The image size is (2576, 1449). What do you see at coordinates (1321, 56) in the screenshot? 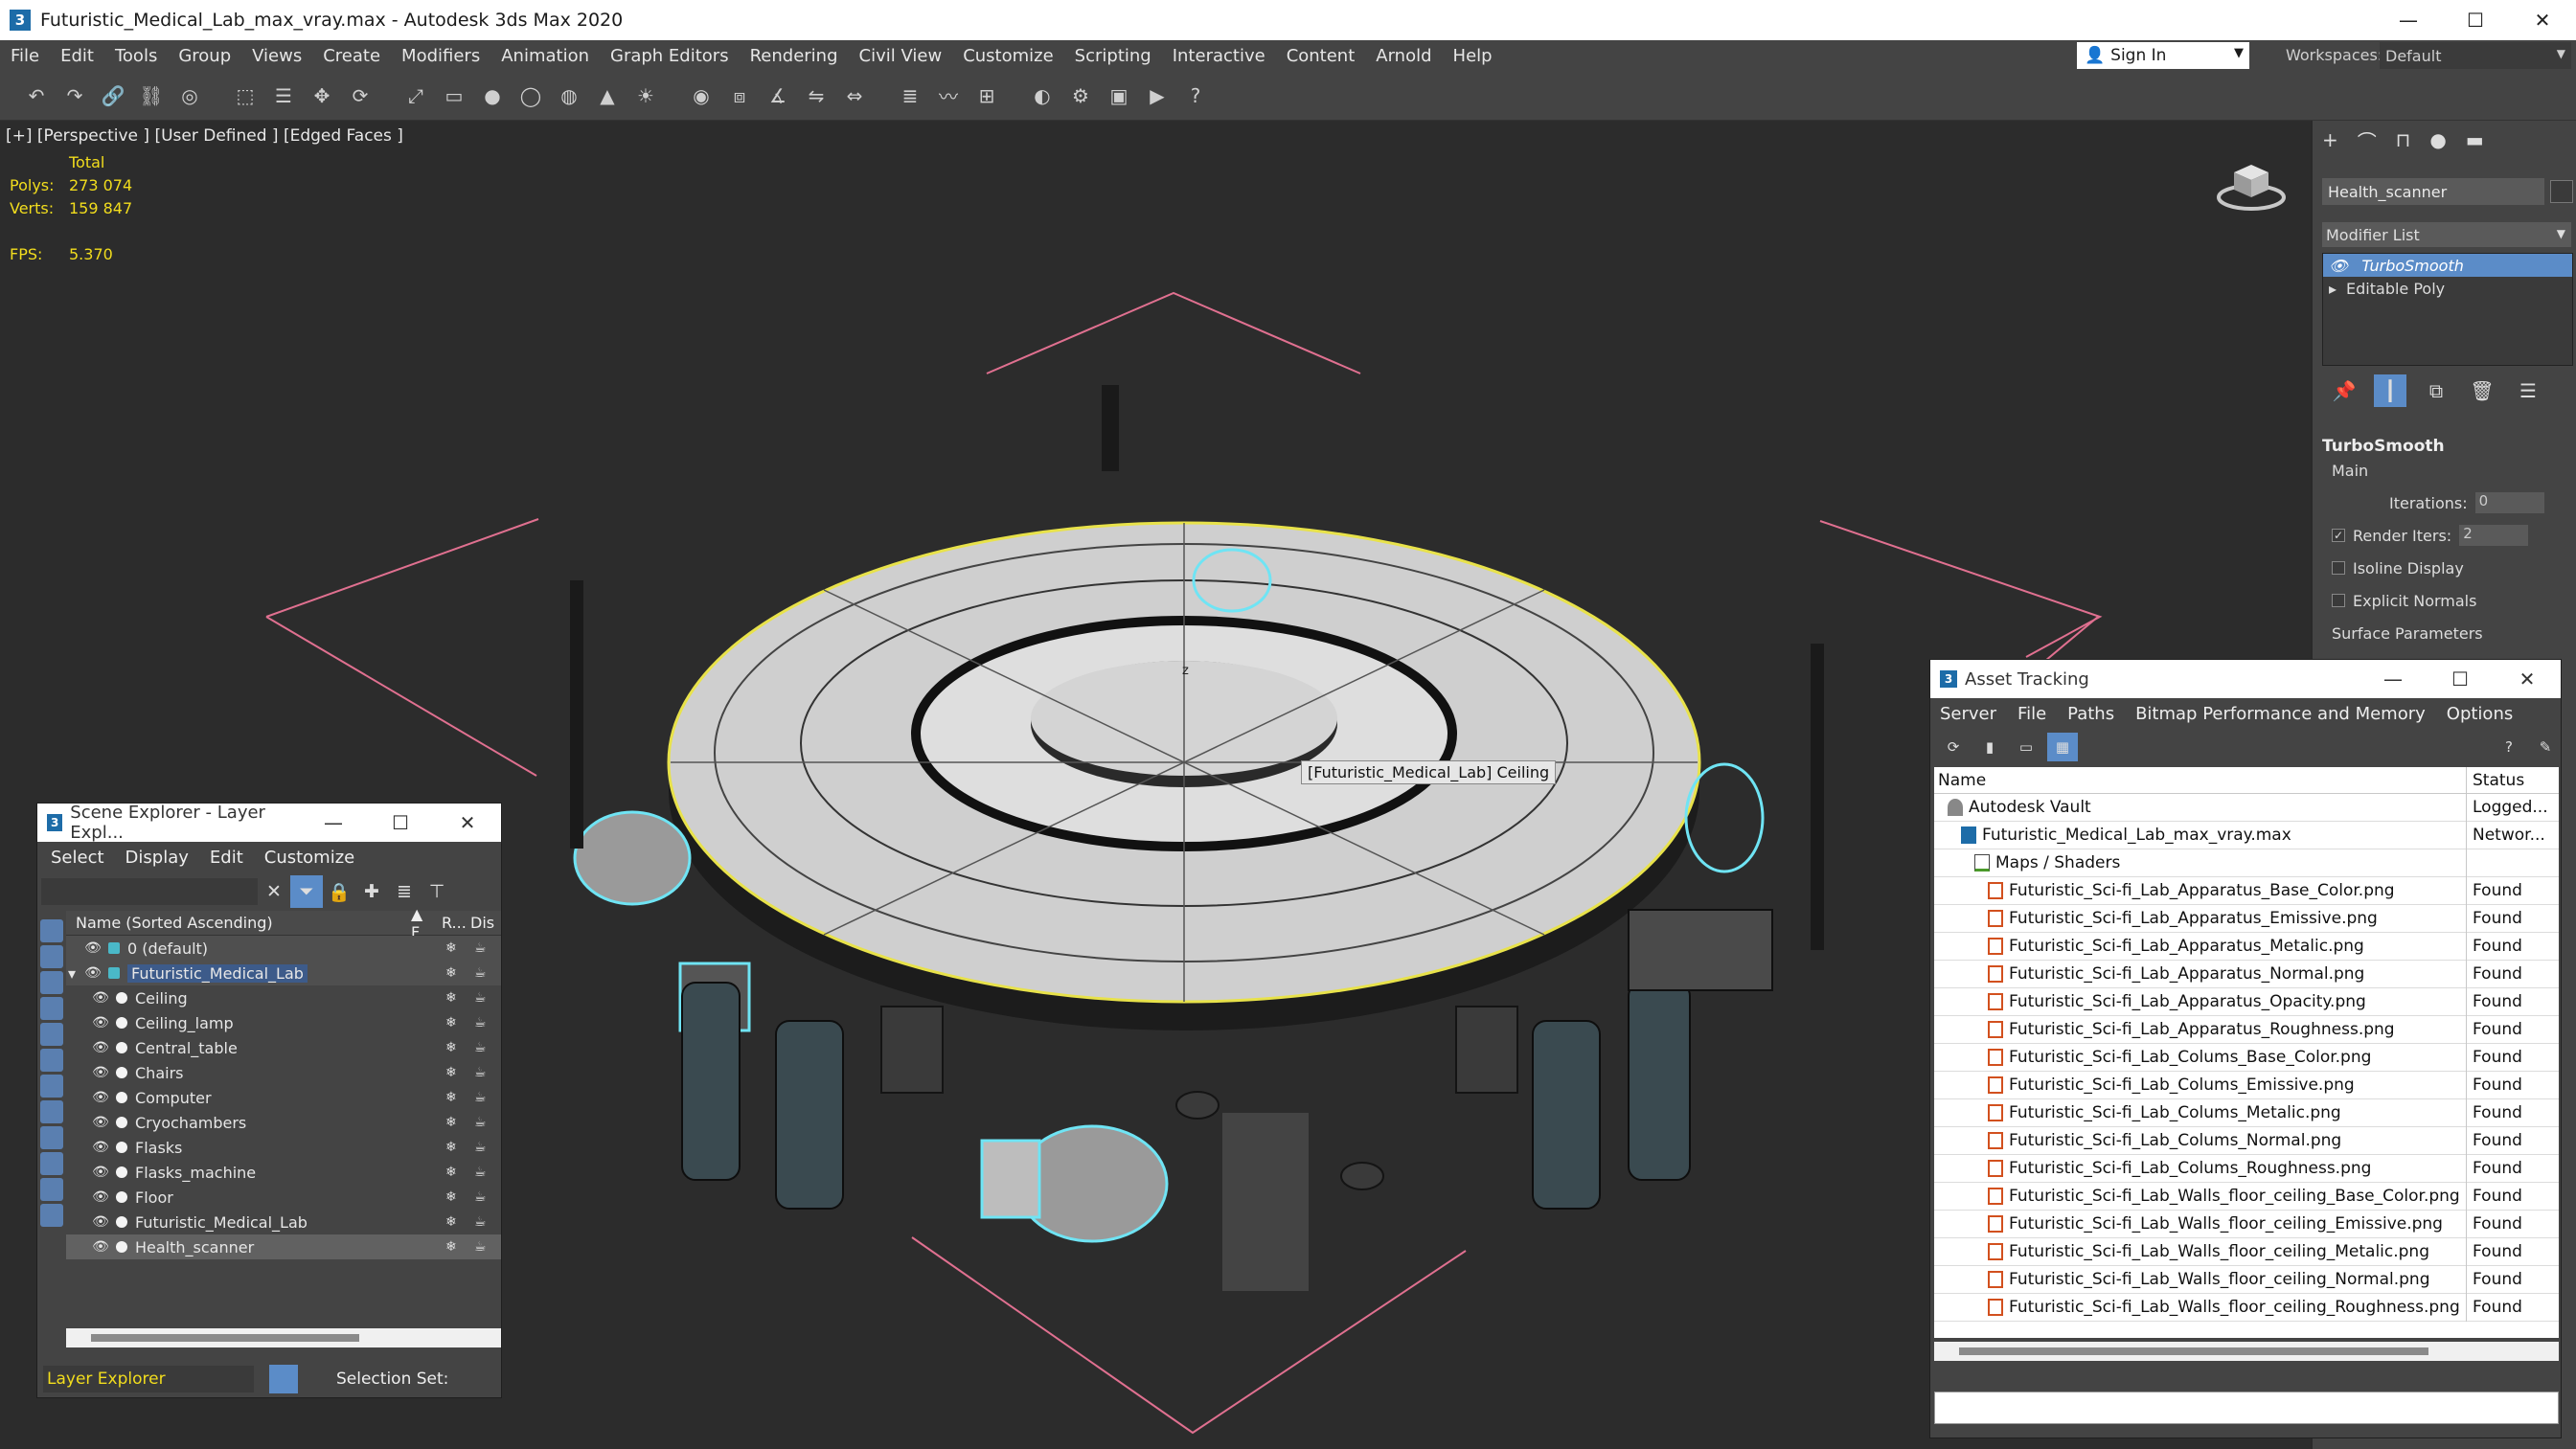
I see `menu-content: Content` at bounding box center [1321, 56].